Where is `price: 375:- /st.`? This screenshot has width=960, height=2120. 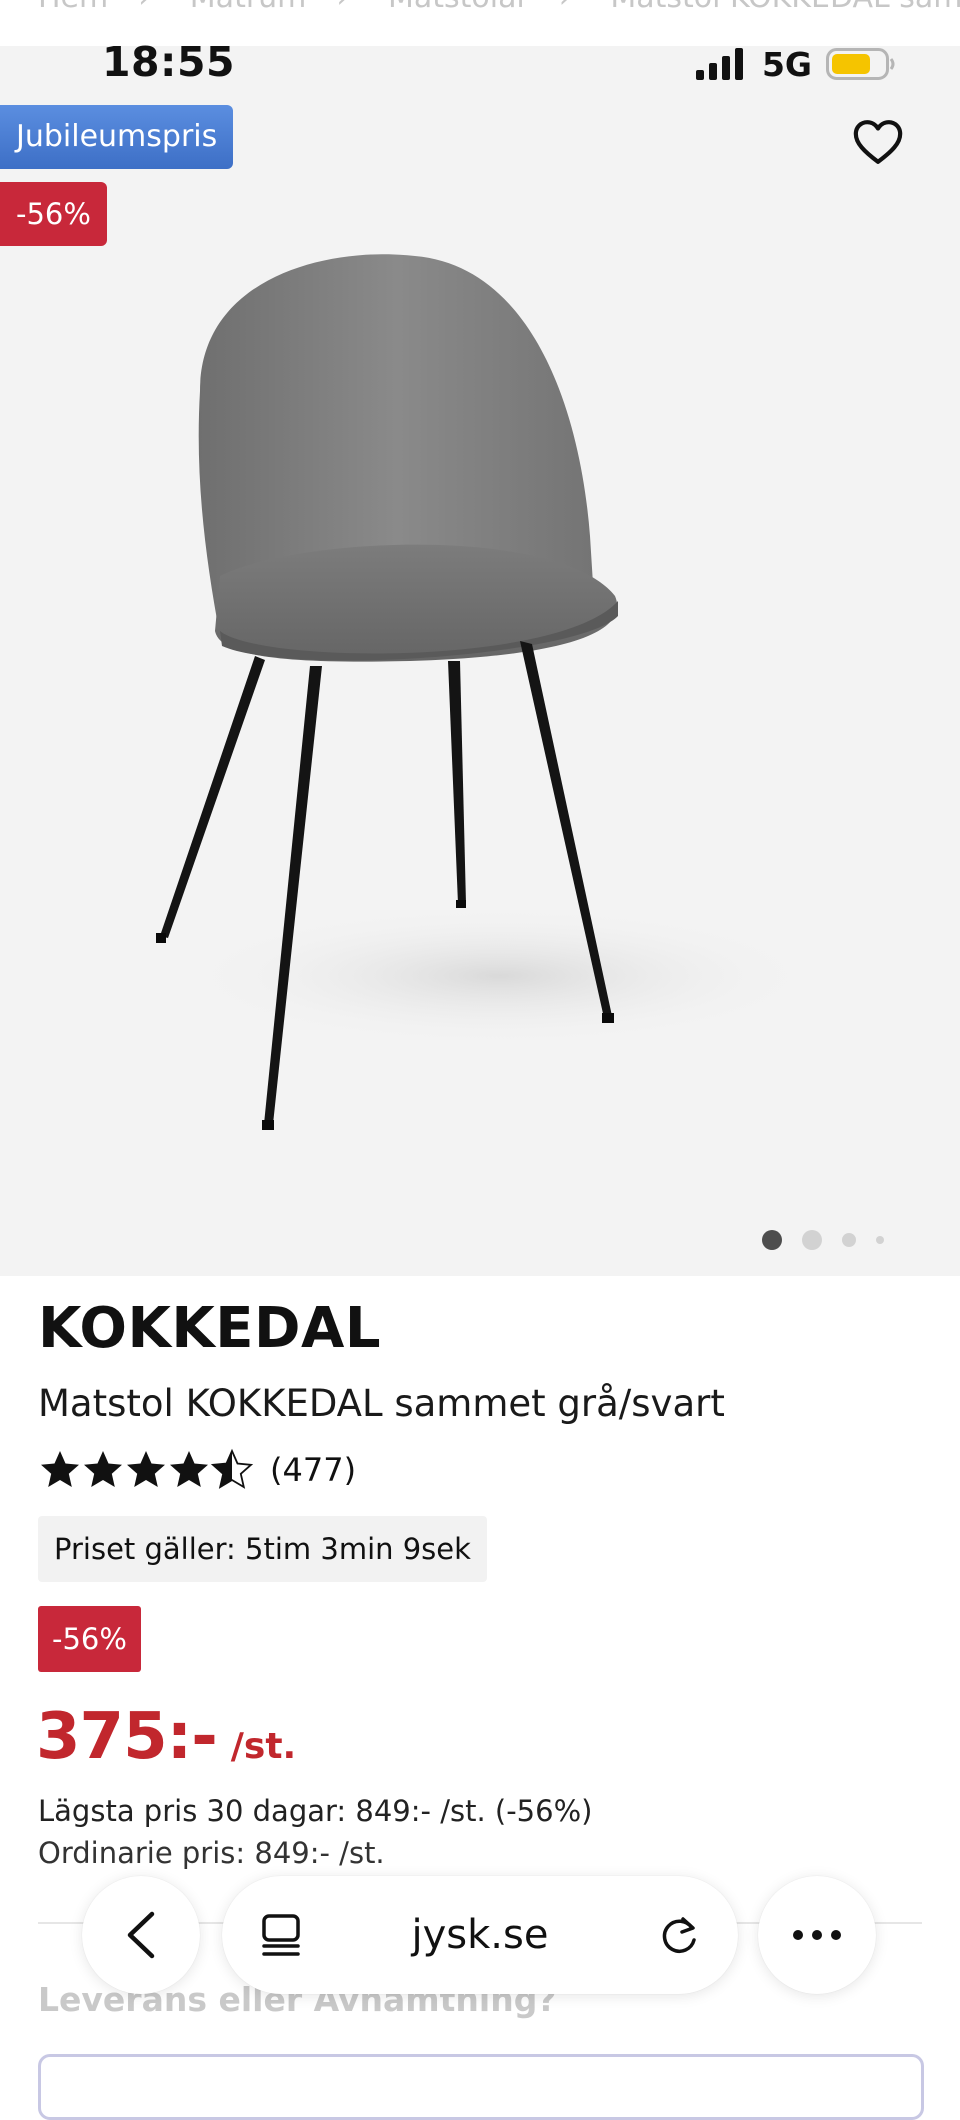 price: 375:- /st. is located at coordinates (166, 1737).